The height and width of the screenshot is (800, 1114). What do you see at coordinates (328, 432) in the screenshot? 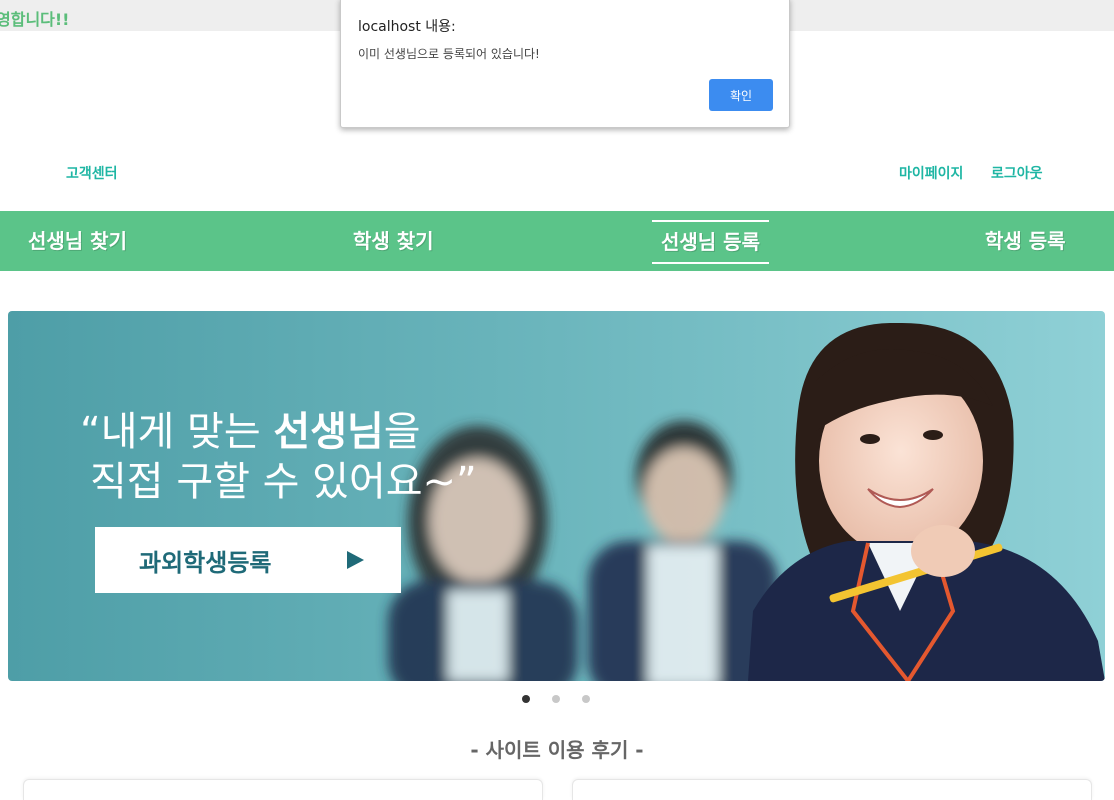
I see `headline-bold: 선생님` at bounding box center [328, 432].